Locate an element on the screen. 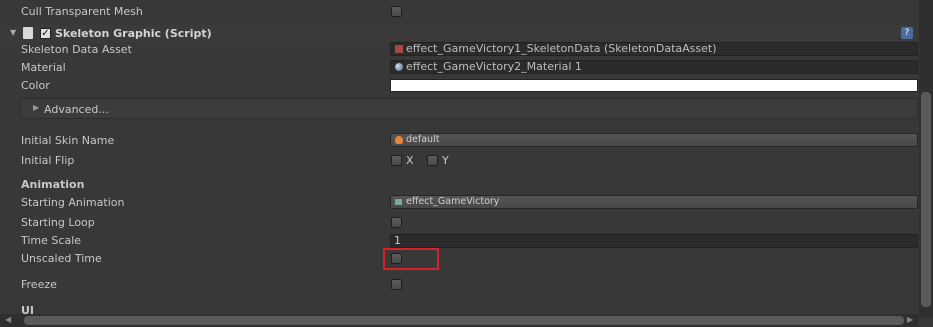  material-sphere-icon is located at coordinates (399, 67).